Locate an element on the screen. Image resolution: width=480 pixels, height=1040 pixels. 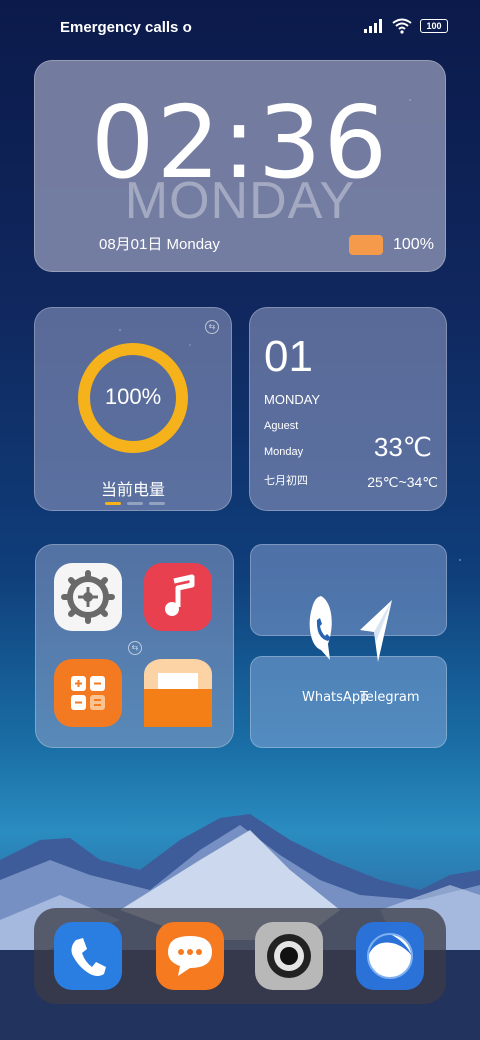
calculator-app is located at coordinates (88, 693).